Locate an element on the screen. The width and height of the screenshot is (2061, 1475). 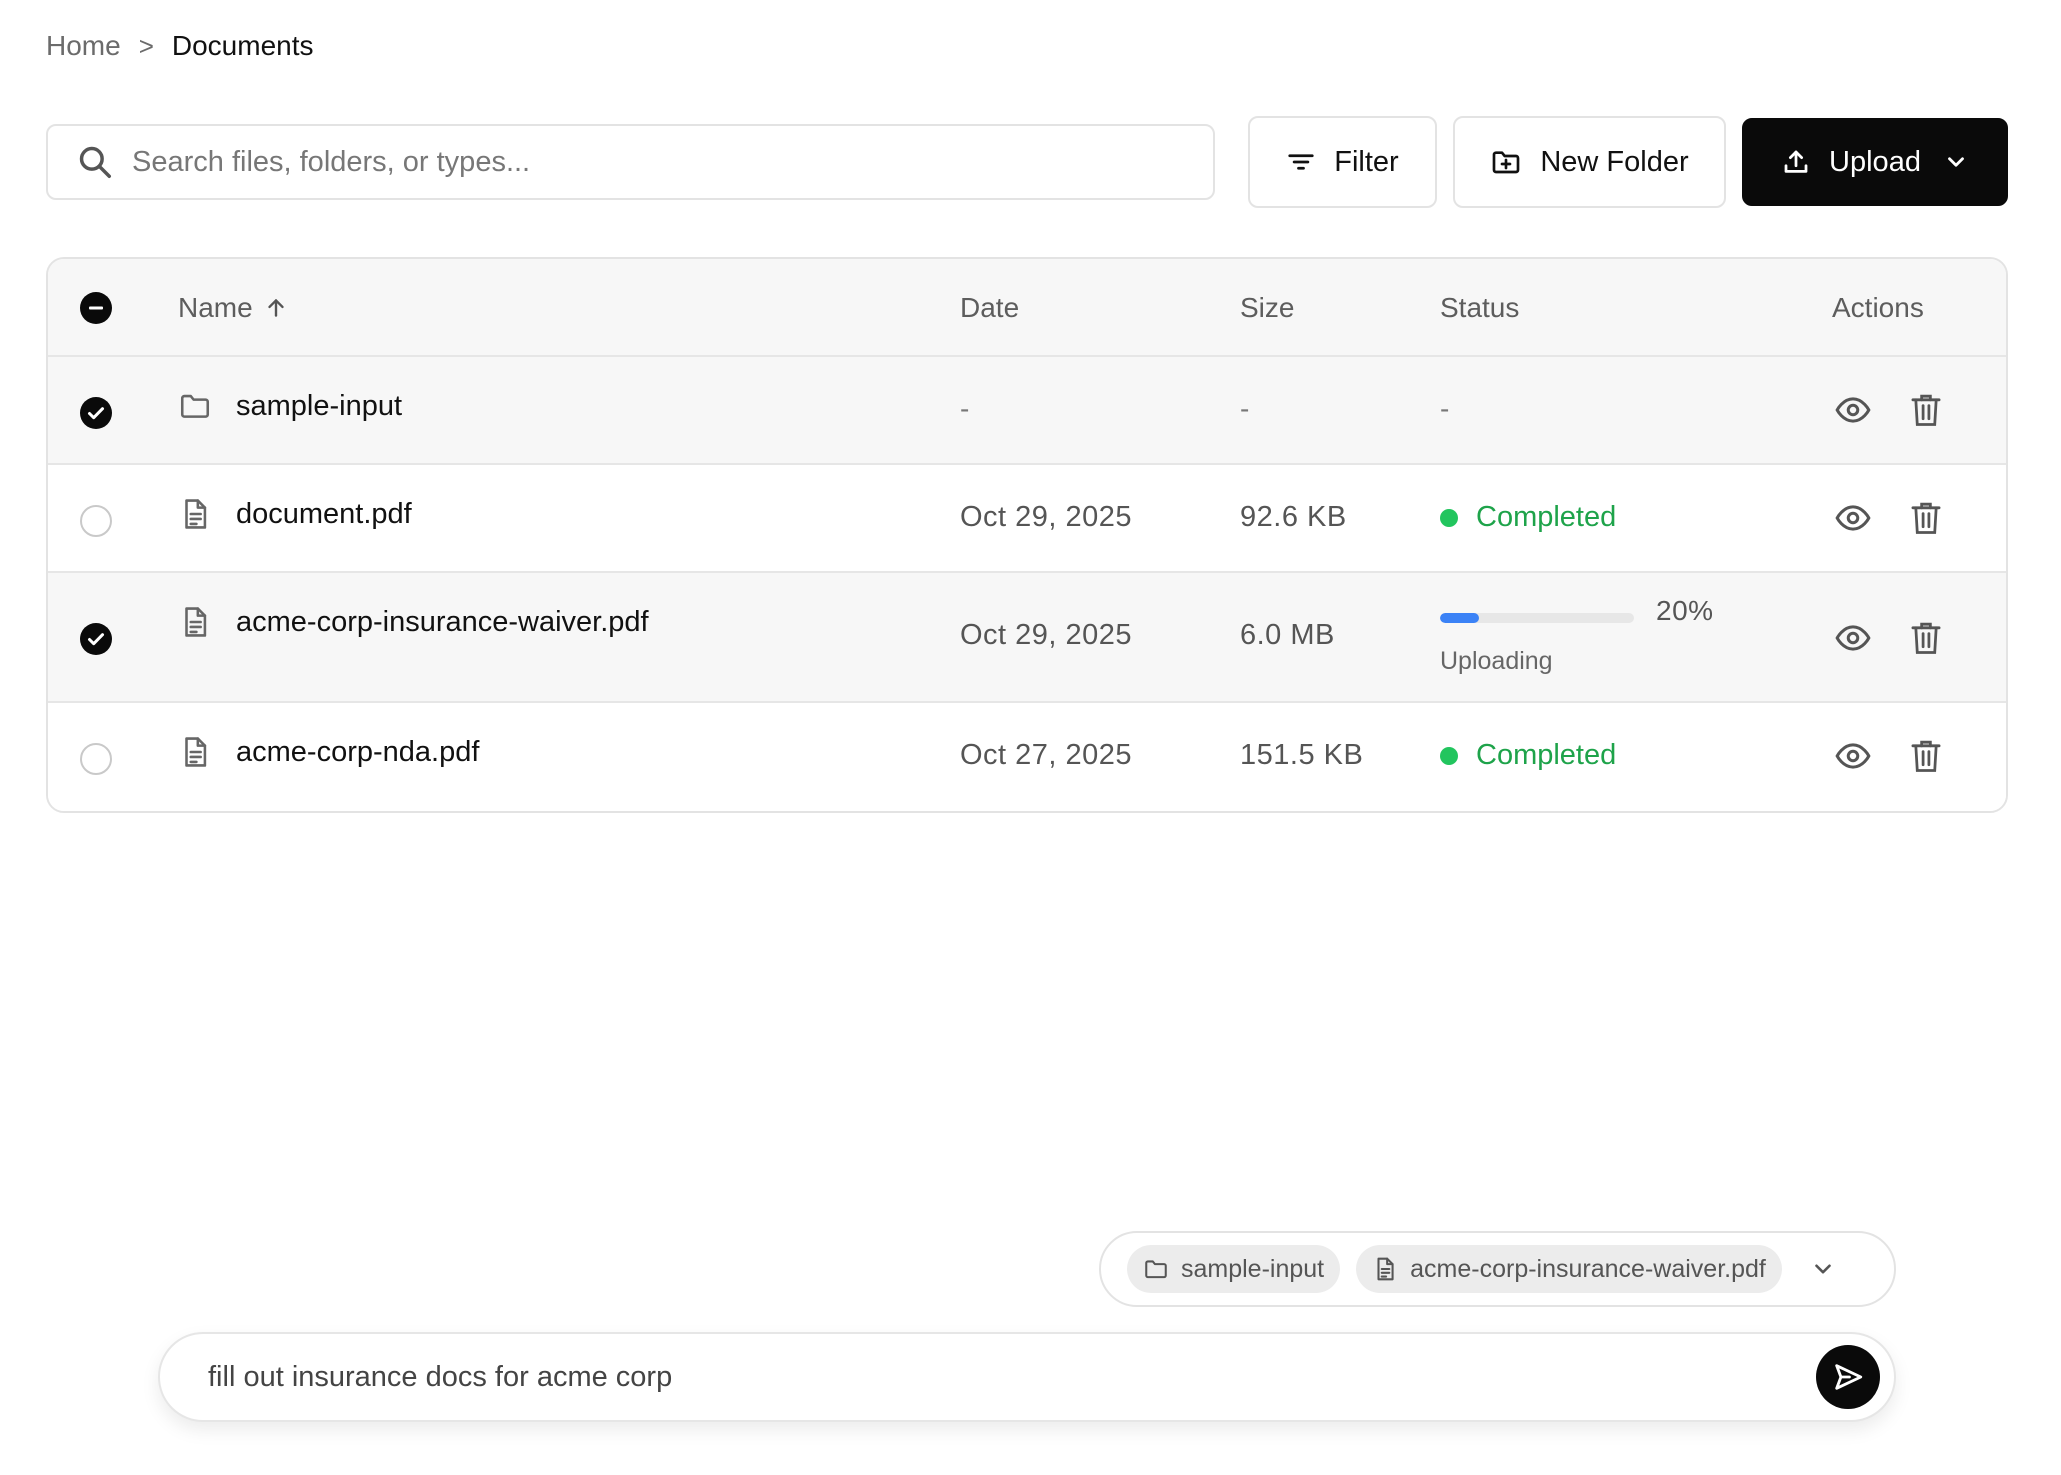
upload-button-label: Upload is located at coordinates (1875, 161).